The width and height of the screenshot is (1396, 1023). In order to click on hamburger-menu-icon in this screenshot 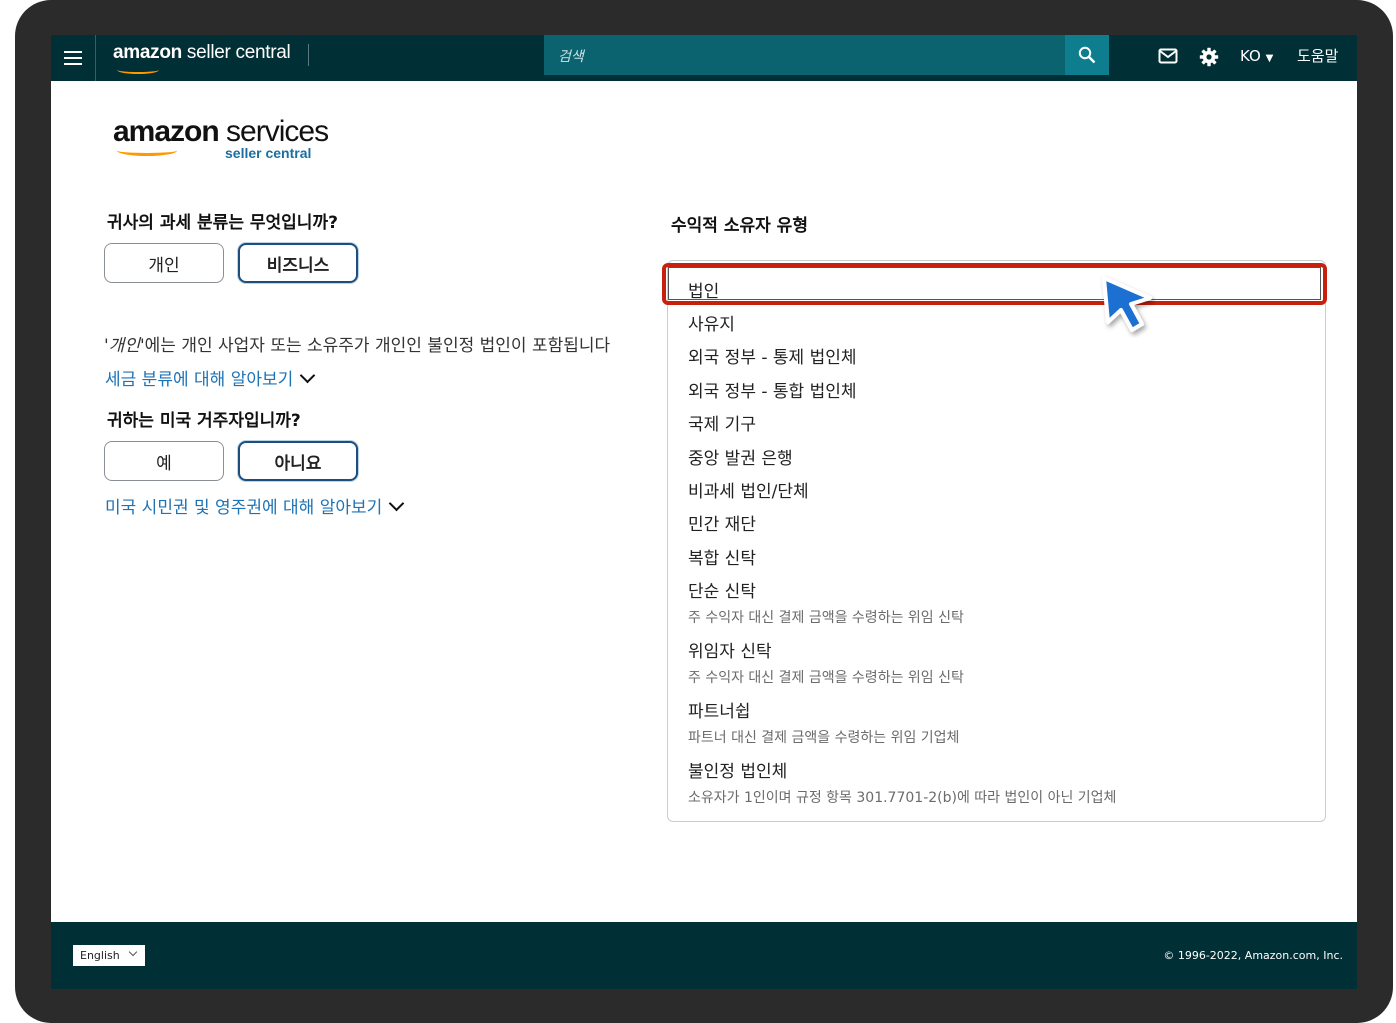, I will do `click(73, 58)`.